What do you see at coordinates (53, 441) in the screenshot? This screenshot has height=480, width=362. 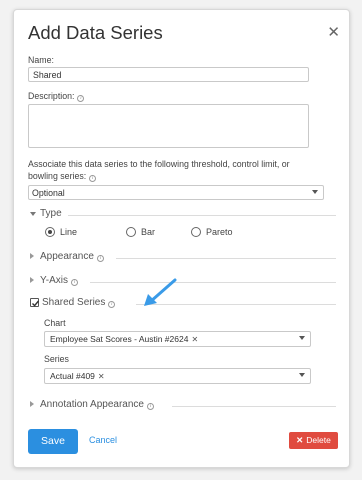 I see `save-button: Save` at bounding box center [53, 441].